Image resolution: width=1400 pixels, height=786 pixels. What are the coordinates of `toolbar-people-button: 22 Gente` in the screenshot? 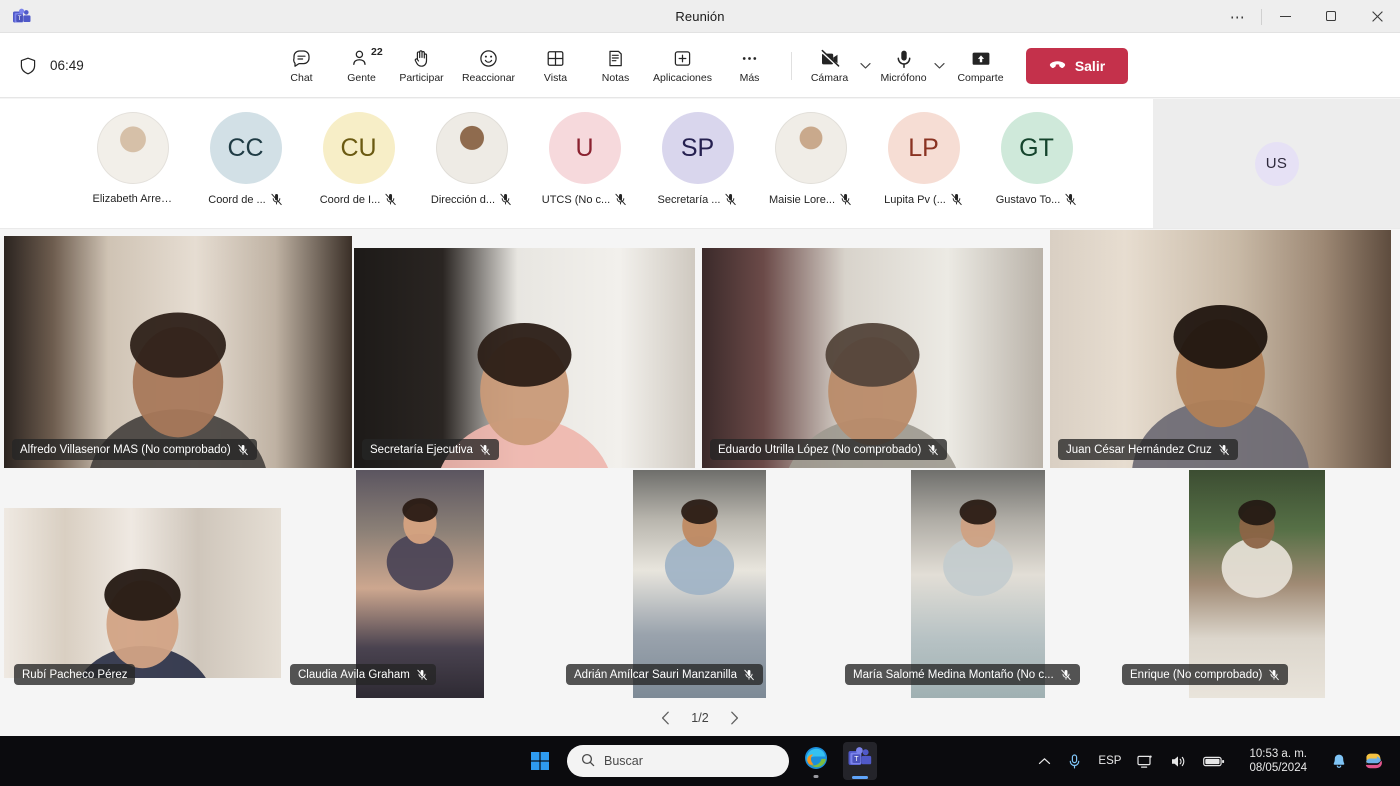 It's located at (362, 65).